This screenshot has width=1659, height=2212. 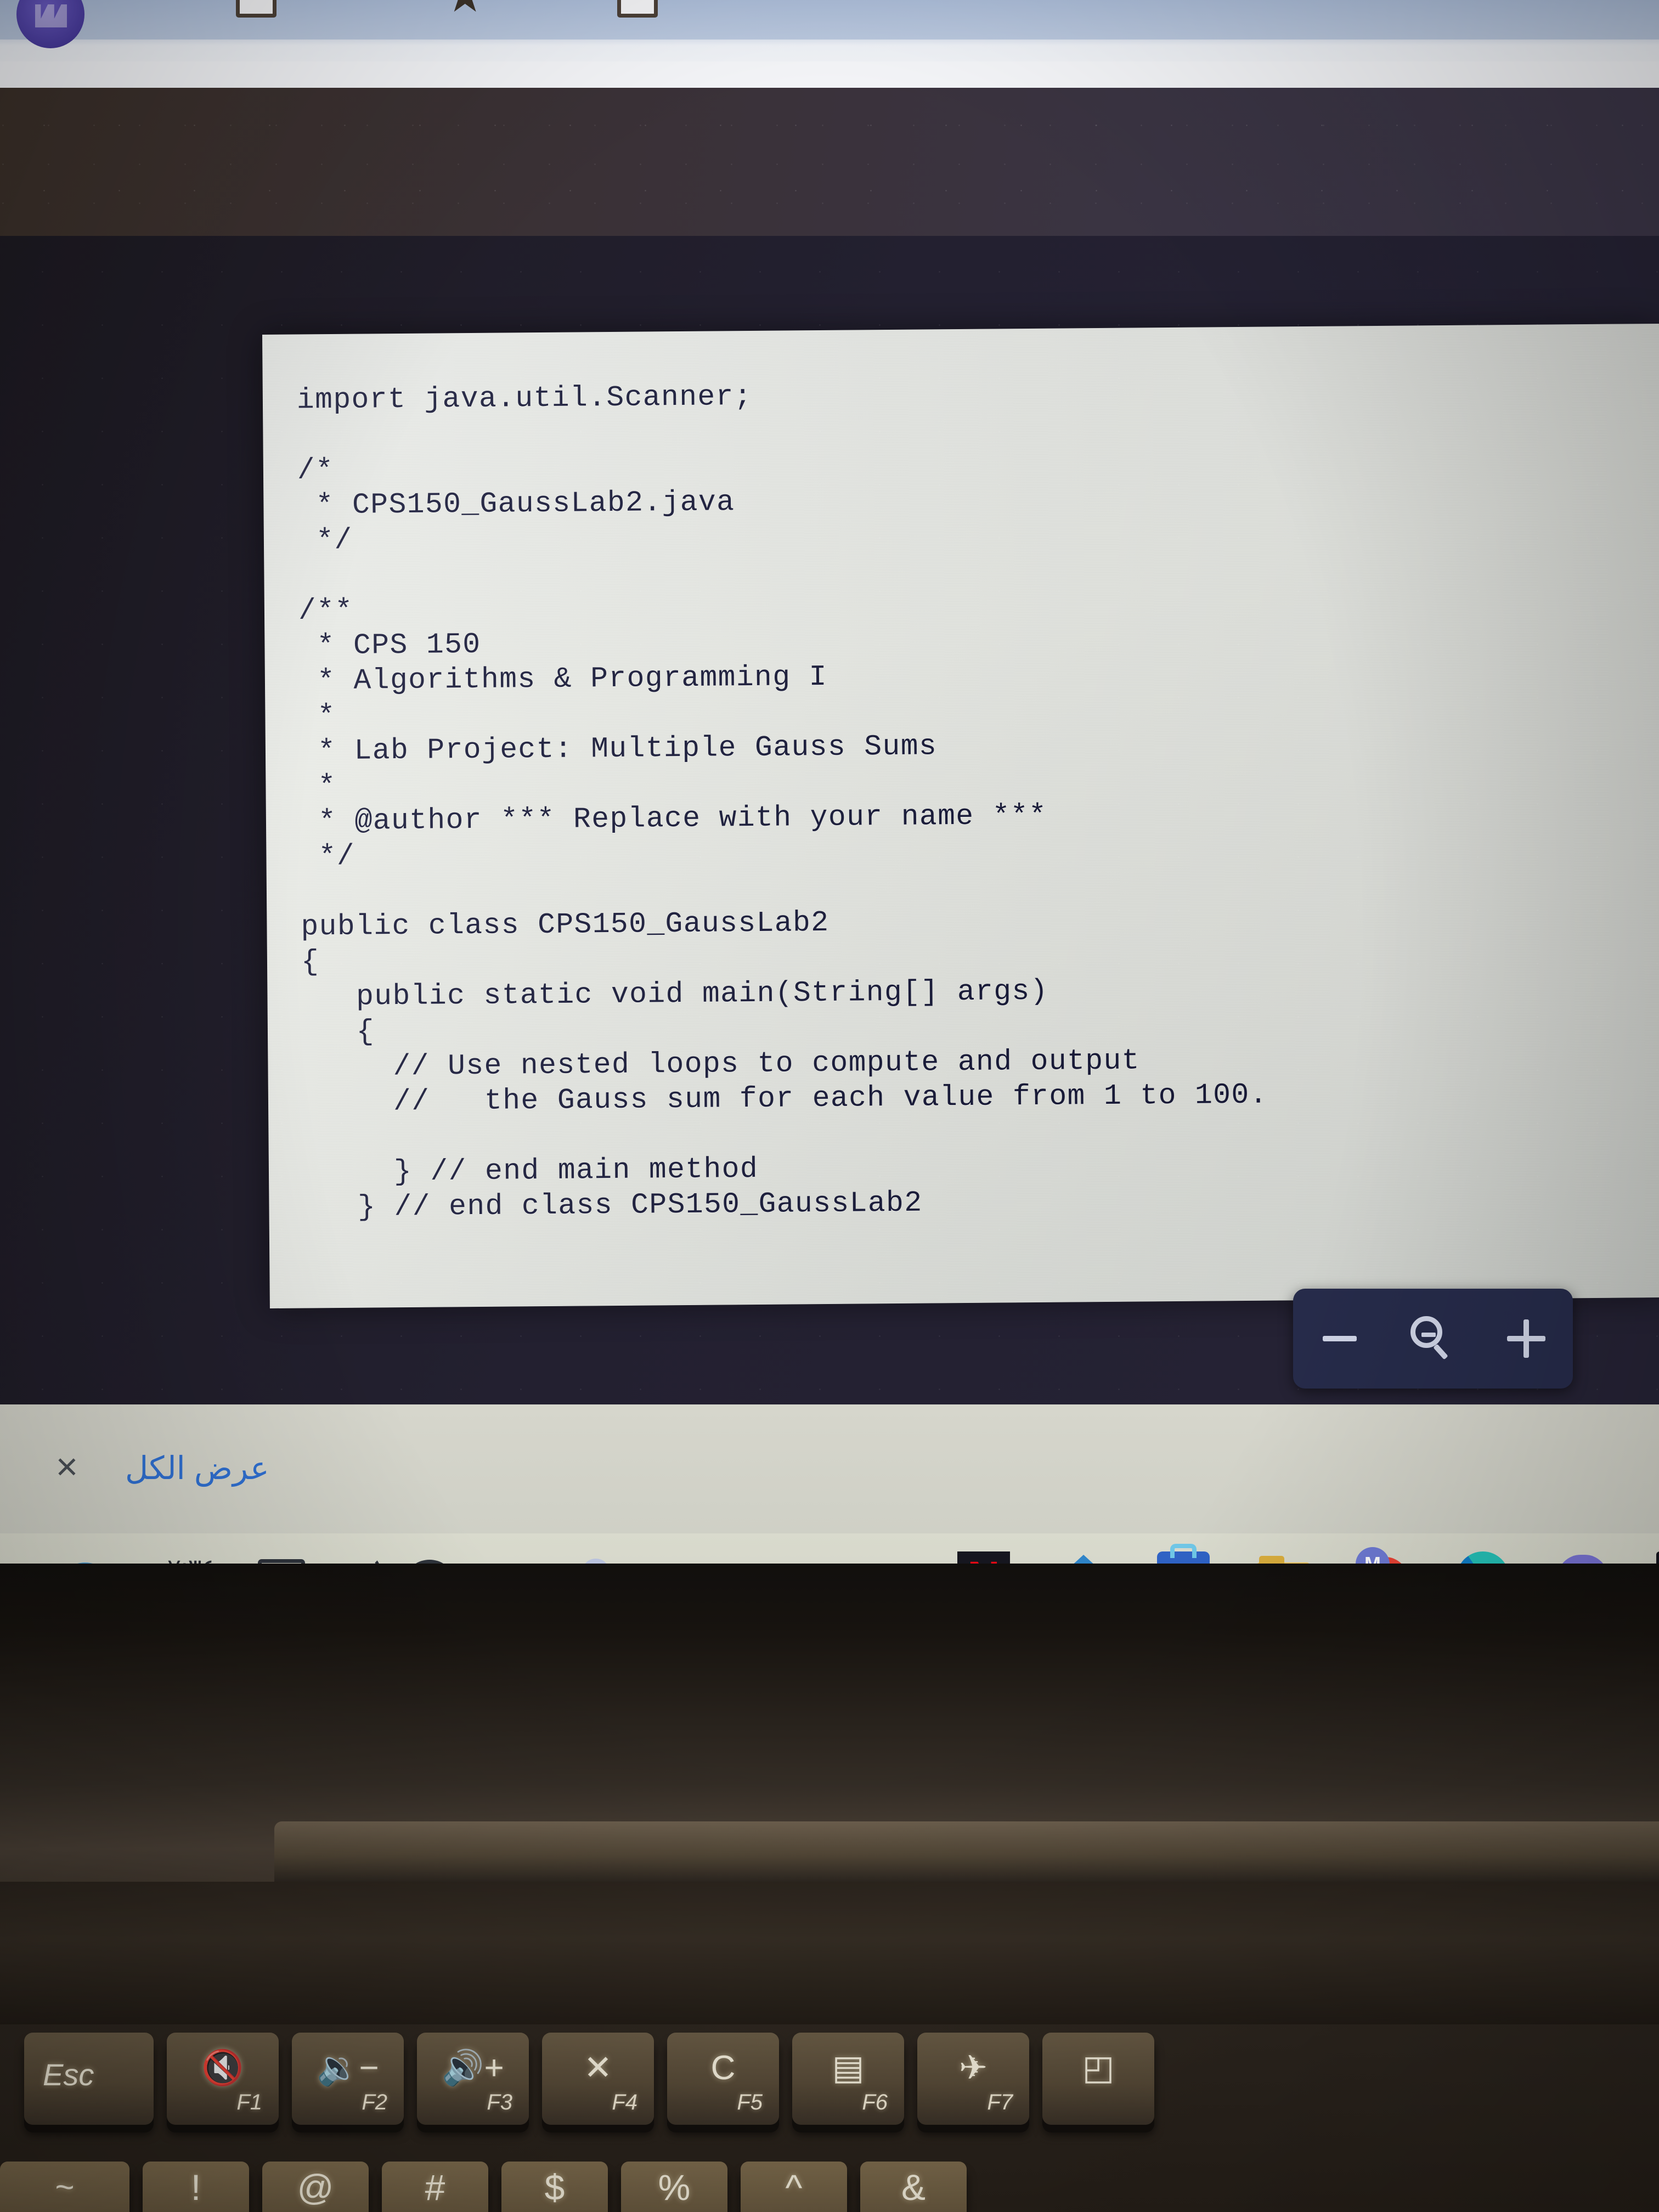 What do you see at coordinates (624, 2102) in the screenshot?
I see `f4-key-mic-mute-fn-label: F4` at bounding box center [624, 2102].